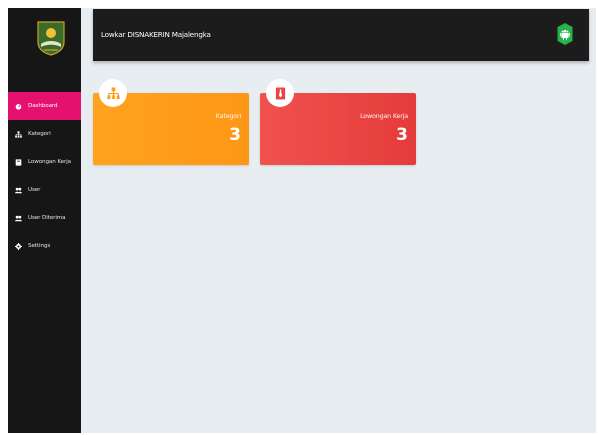  I want to click on sidebar-item-label: User, so click(34, 190).